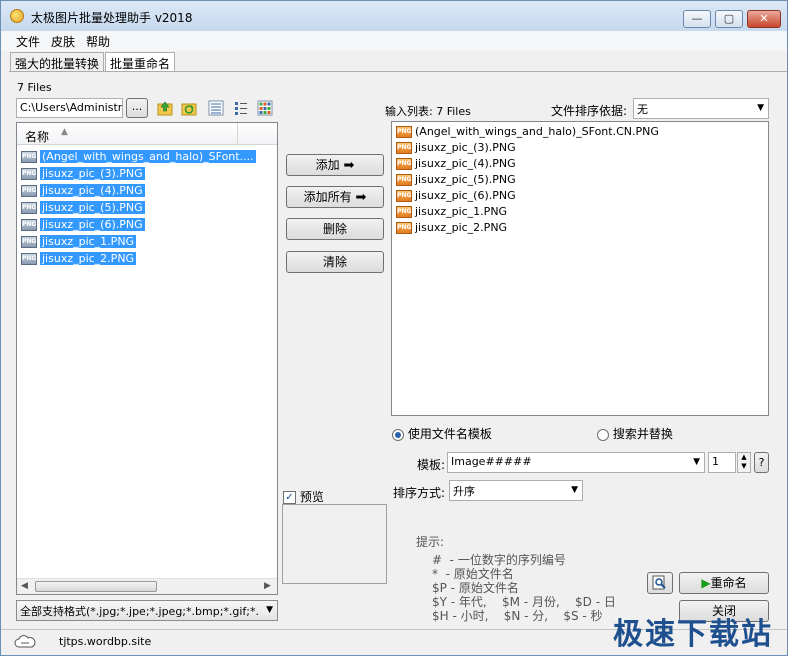 Image resolution: width=788 pixels, height=656 pixels. What do you see at coordinates (394, 16) in the screenshot?
I see `title-bar: 太极图片批量处理助手 v2018 — ▢ ✕` at bounding box center [394, 16].